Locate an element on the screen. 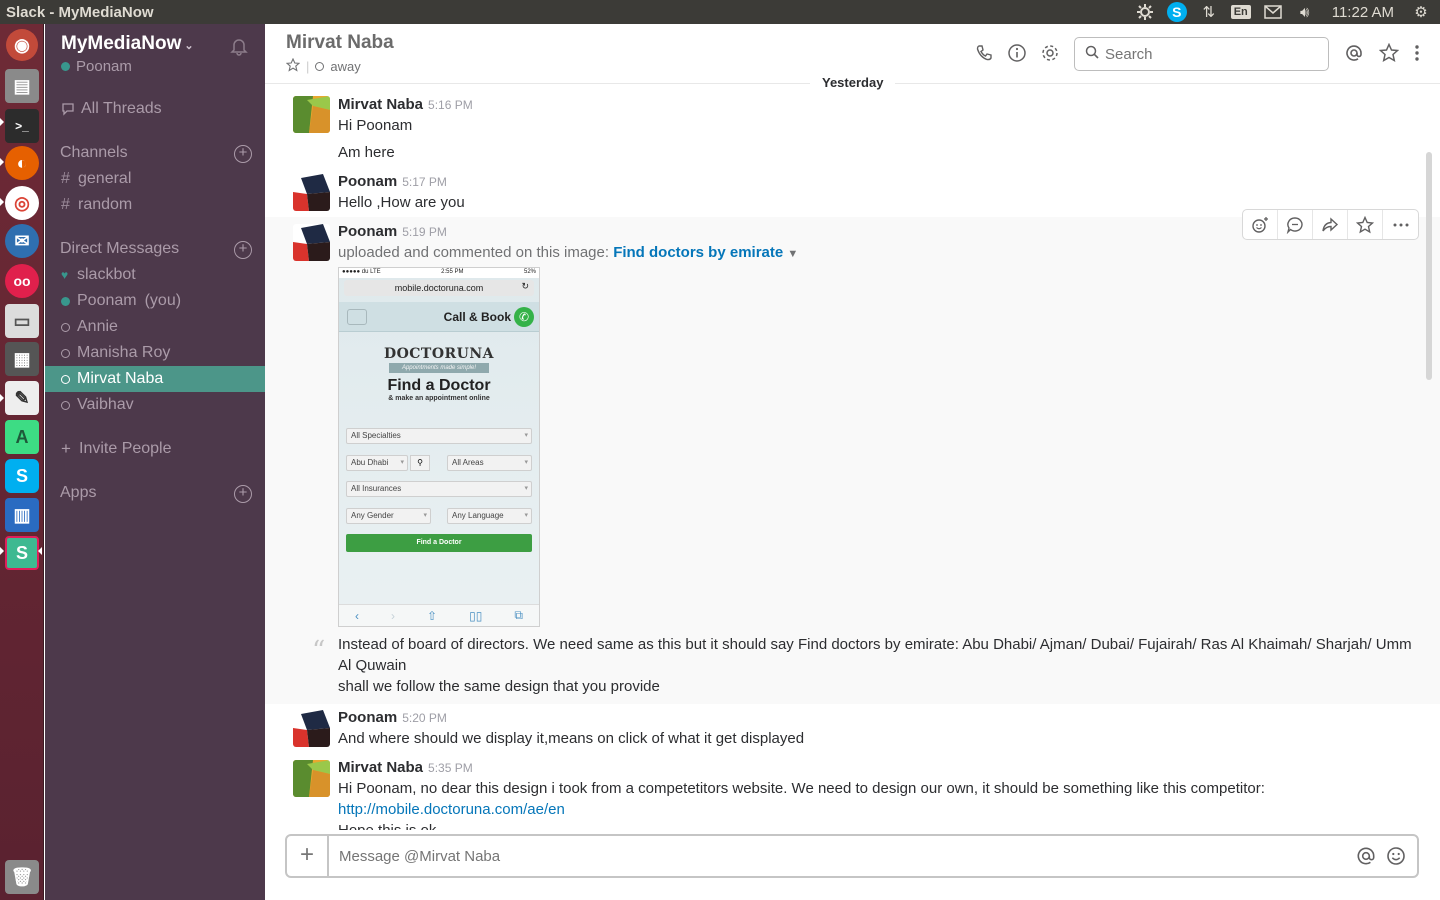  starred-items-icon is located at coordinates (1389, 53).